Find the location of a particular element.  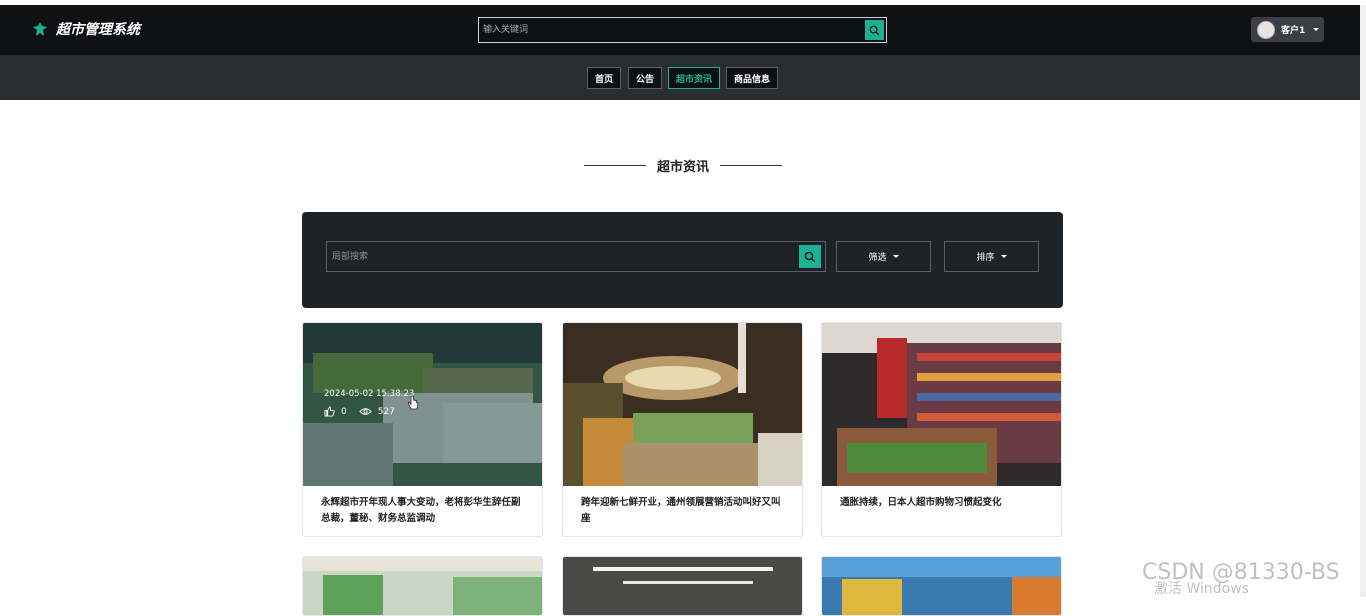

like-count: 0 is located at coordinates (344, 411).